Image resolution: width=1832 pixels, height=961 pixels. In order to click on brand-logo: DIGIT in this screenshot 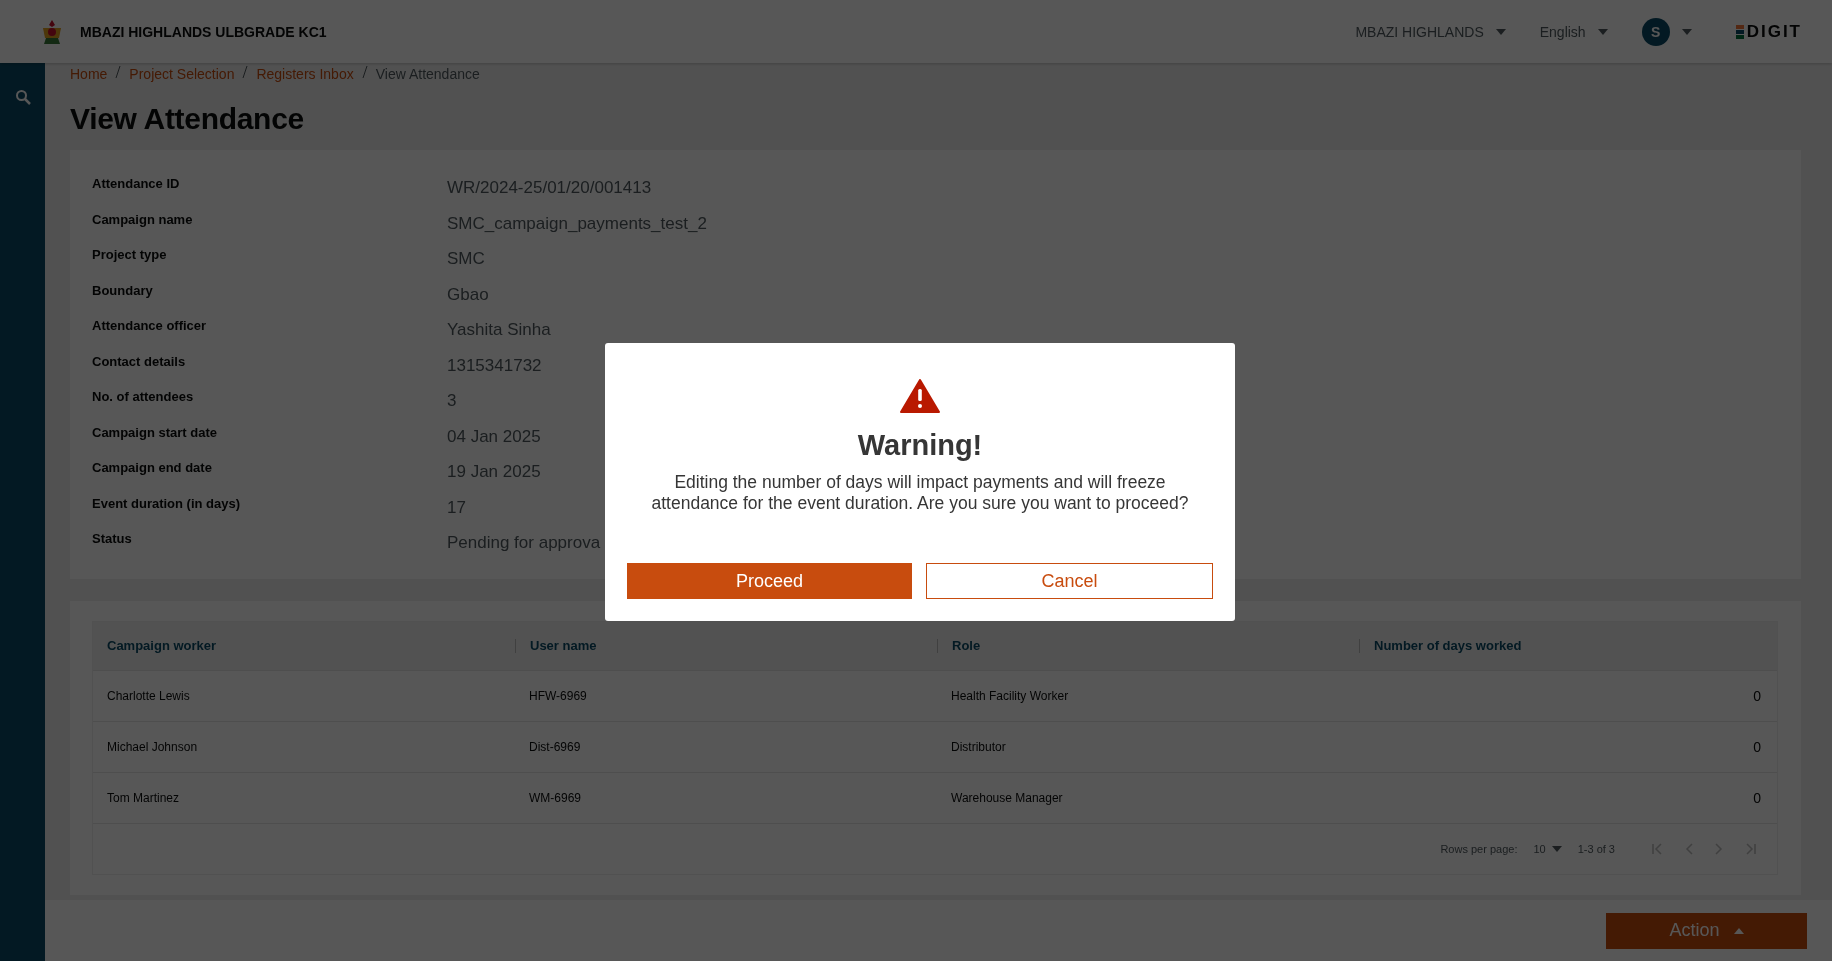, I will do `click(1768, 31)`.